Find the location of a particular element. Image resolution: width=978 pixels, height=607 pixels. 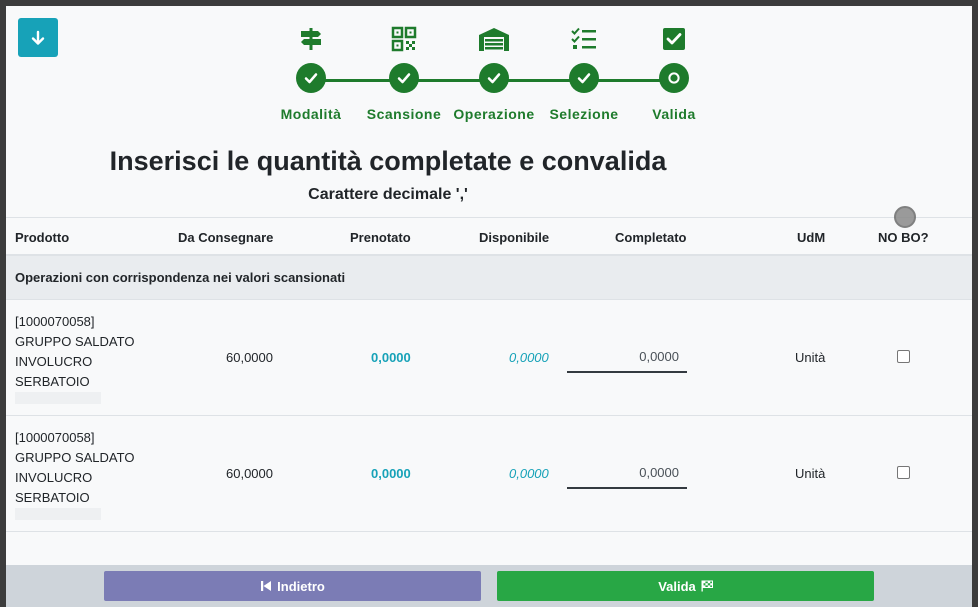

validate-button: Valida is located at coordinates (685, 586).